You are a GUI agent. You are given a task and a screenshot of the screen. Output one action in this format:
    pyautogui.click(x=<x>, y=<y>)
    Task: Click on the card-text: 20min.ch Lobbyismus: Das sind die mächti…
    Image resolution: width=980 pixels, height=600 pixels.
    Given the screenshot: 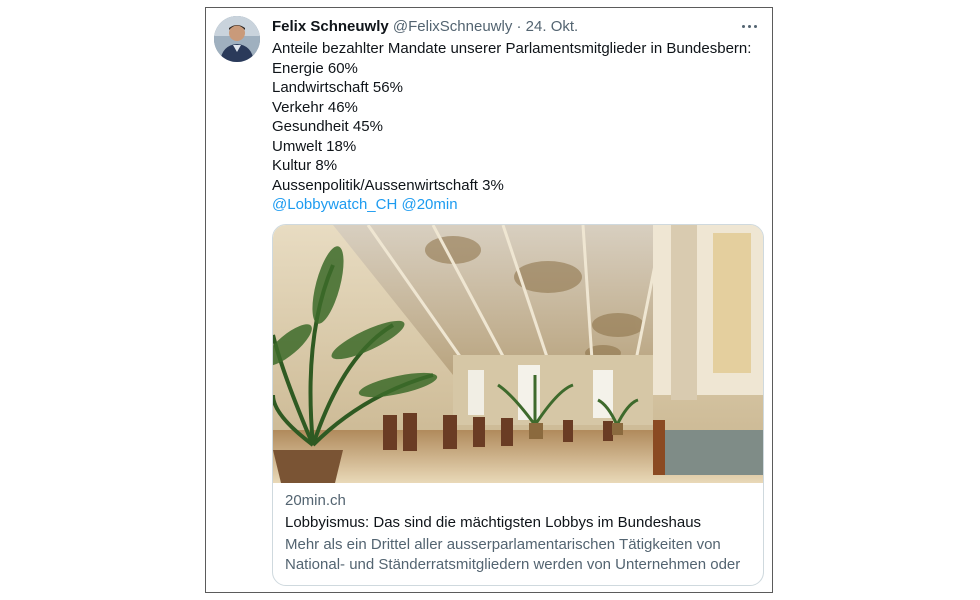 What is the action you would take?
    pyautogui.click(x=520, y=538)
    